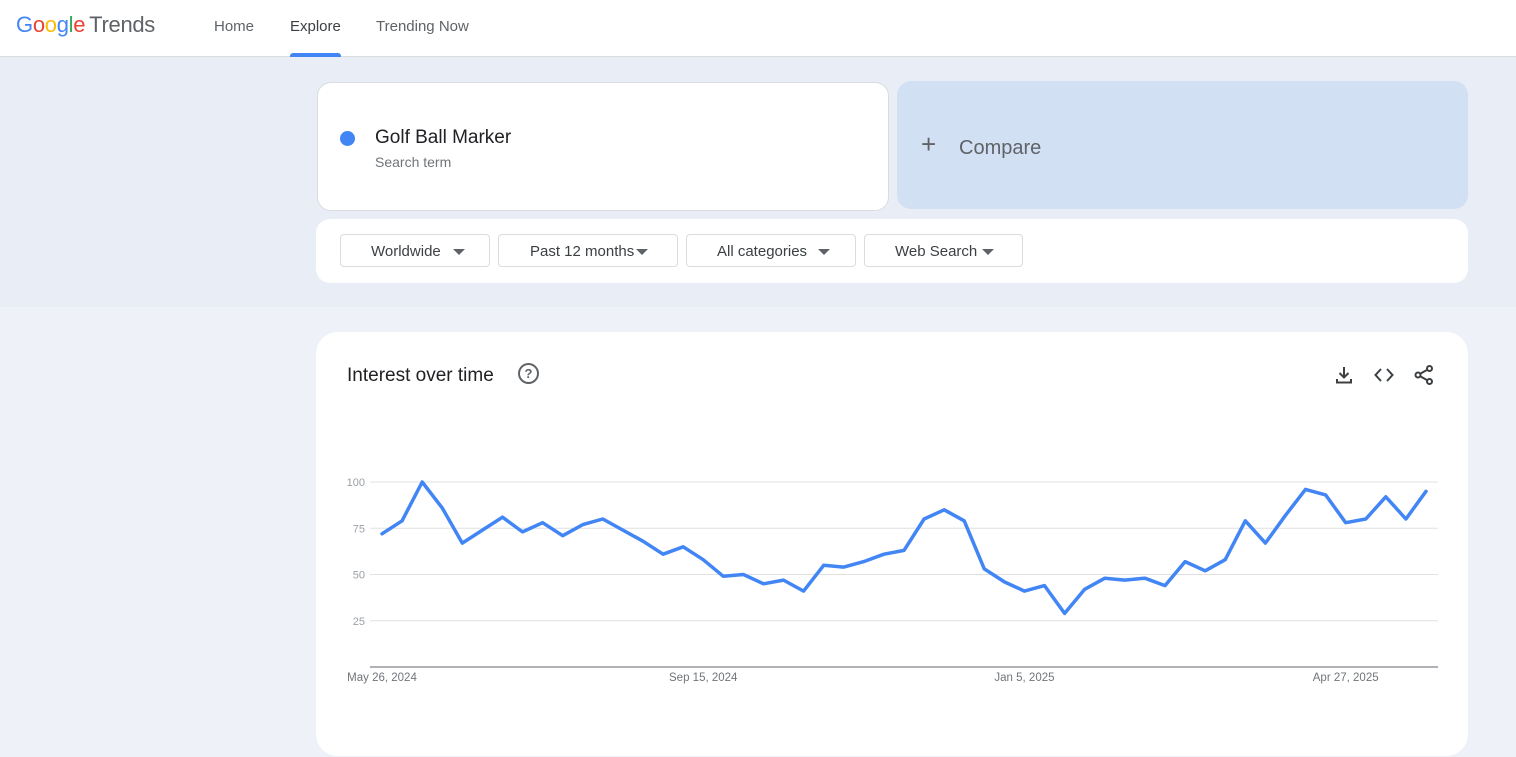  I want to click on y-tick-label: 25, so click(359, 622).